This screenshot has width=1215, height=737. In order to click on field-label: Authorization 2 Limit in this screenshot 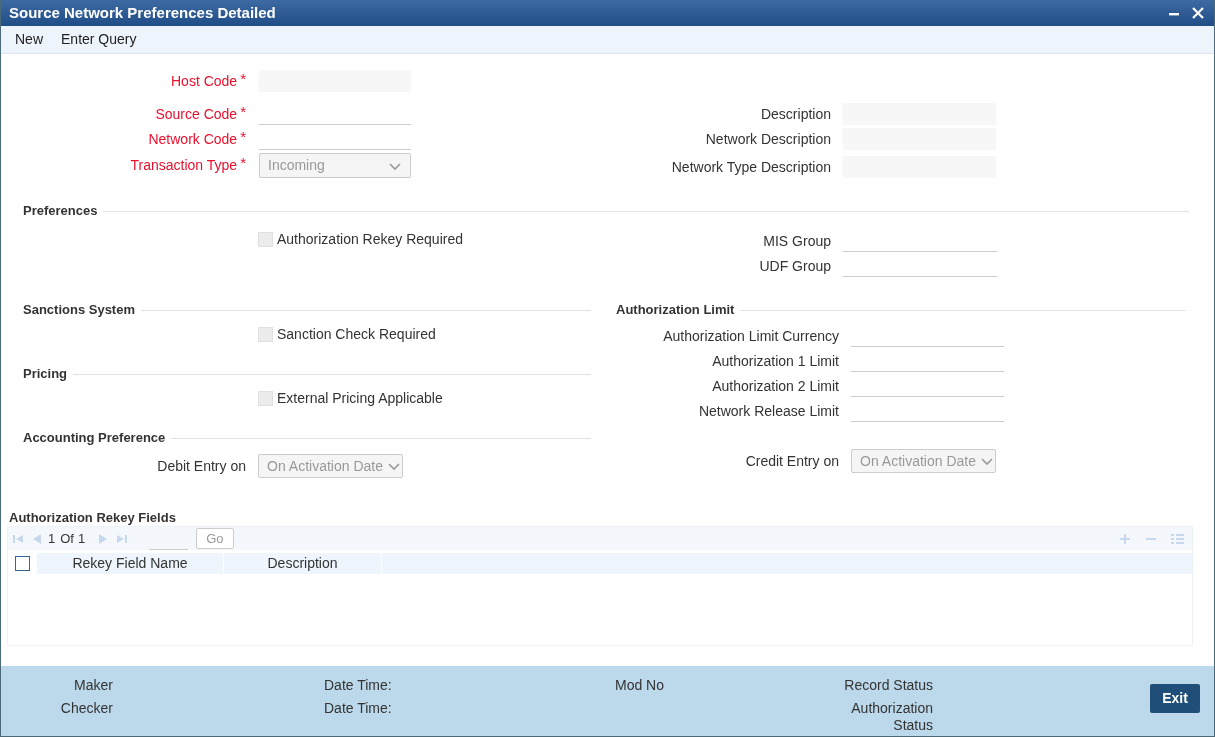, I will do `click(775, 386)`.